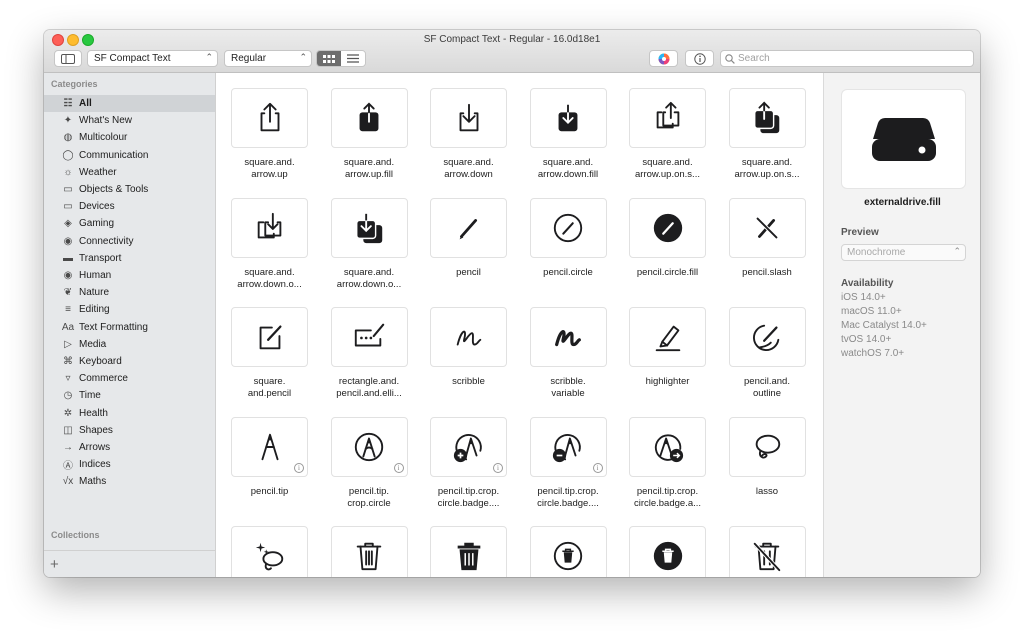 This screenshot has width=1024, height=635. I want to click on leaf-icon: ❦, so click(68, 293).